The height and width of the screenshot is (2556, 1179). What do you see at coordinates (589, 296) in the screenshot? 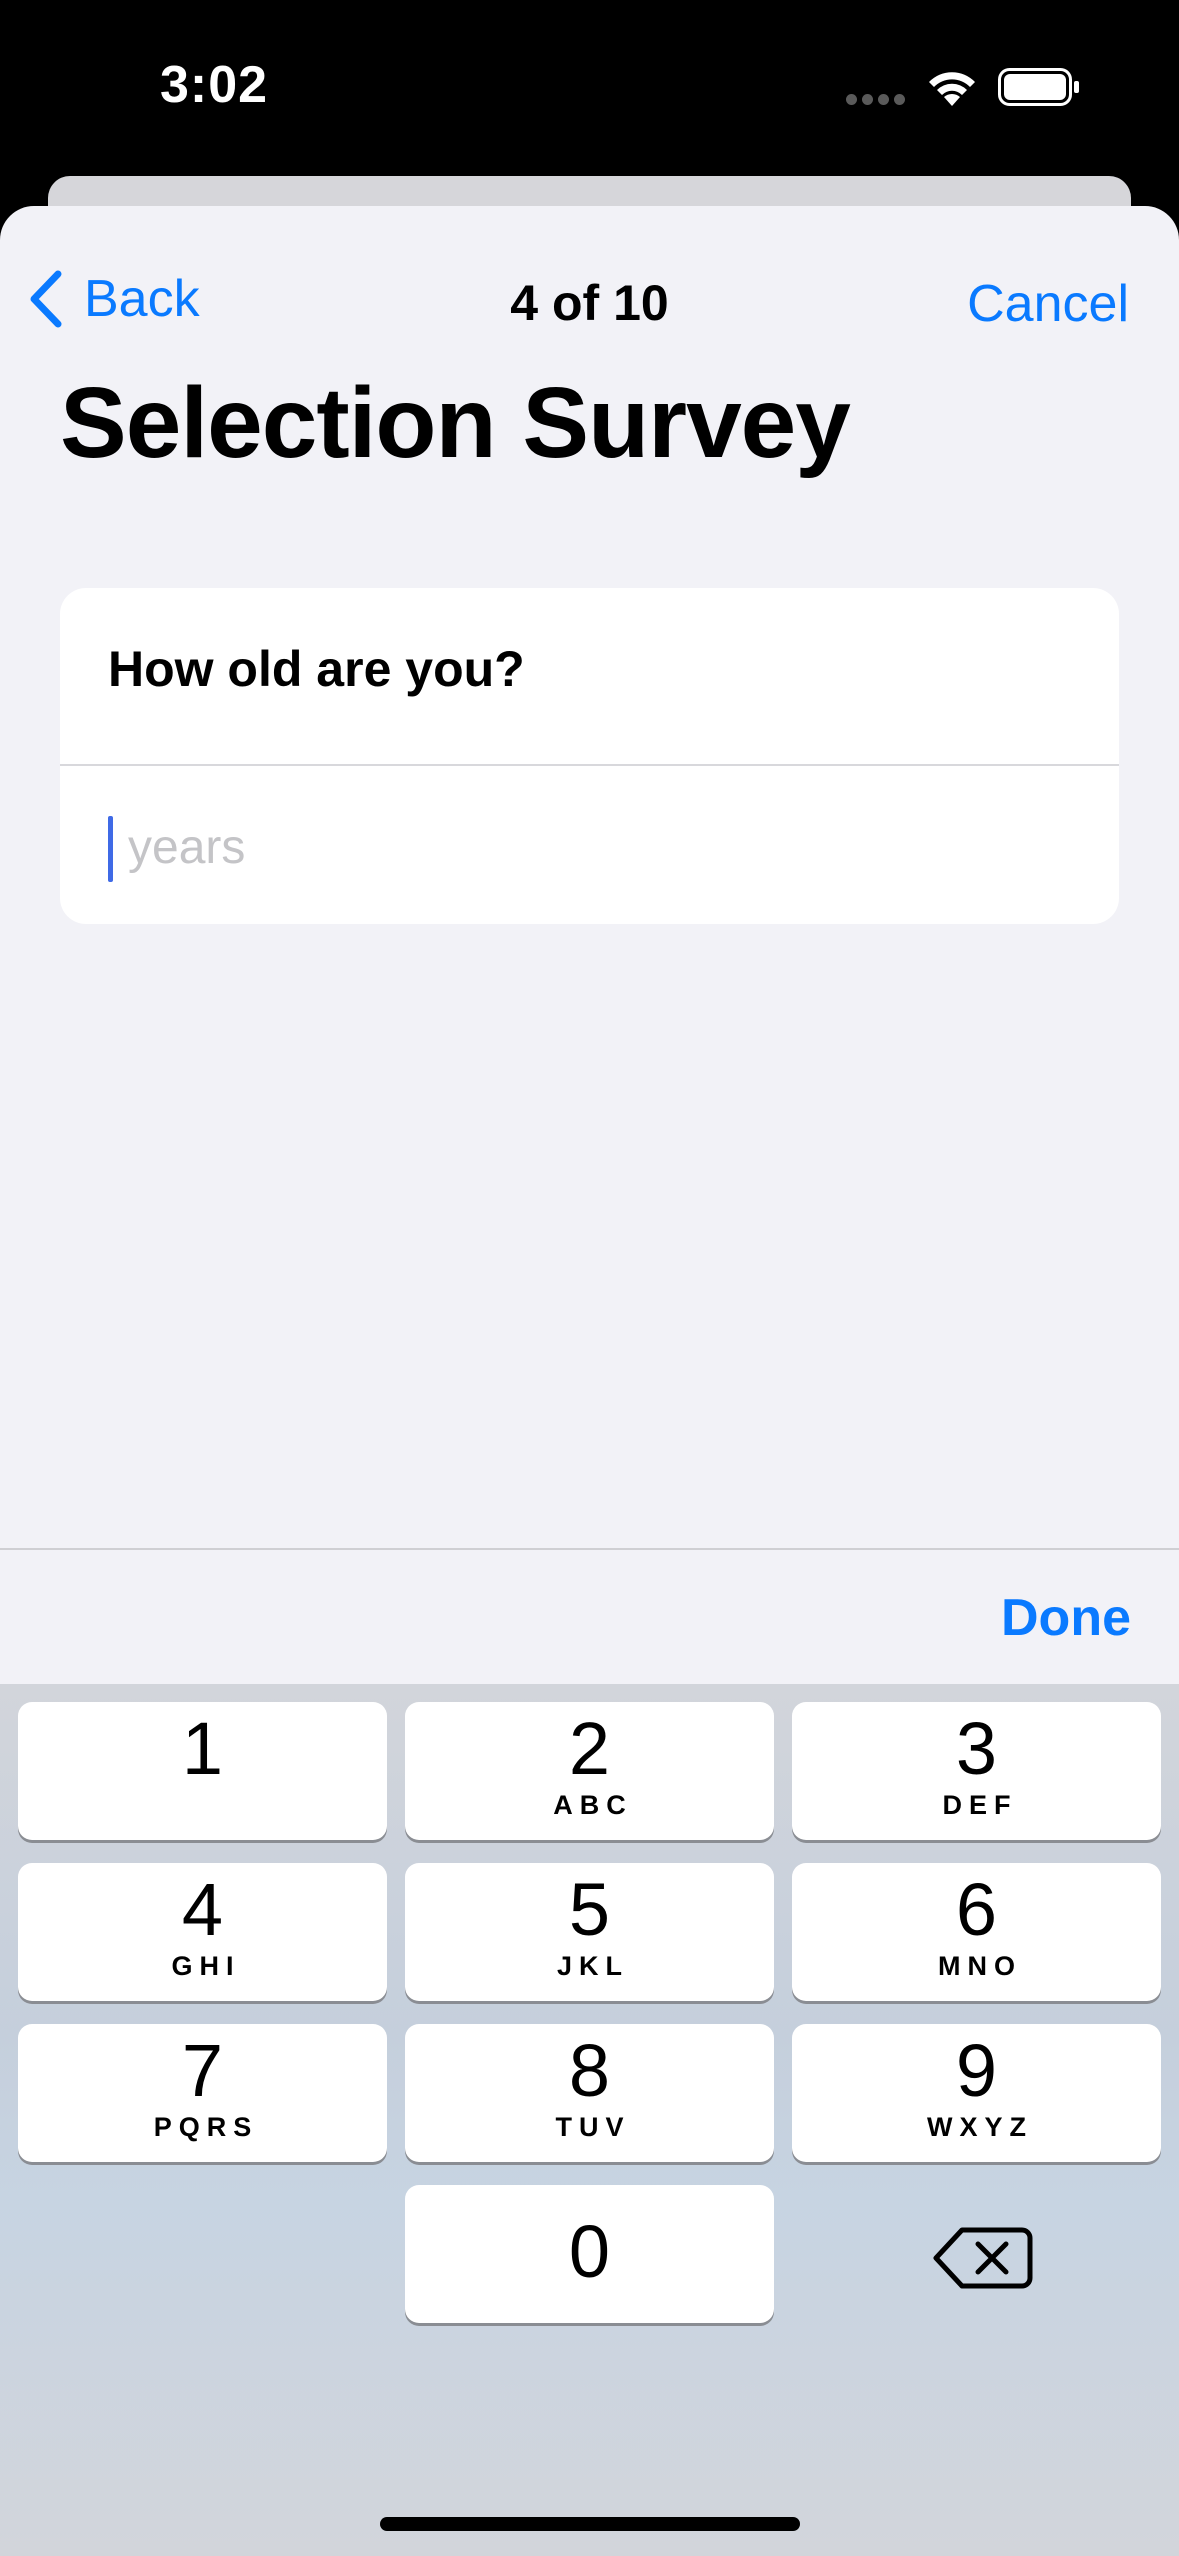
I see `navigation-bar: Back 4 of 10 Cancel` at bounding box center [589, 296].